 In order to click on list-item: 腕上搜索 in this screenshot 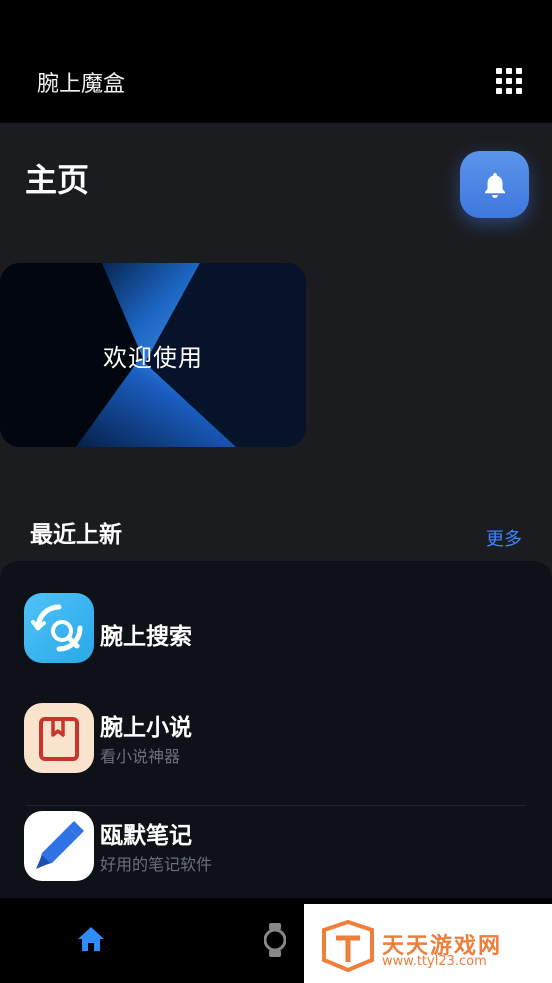, I will do `click(276, 615)`.